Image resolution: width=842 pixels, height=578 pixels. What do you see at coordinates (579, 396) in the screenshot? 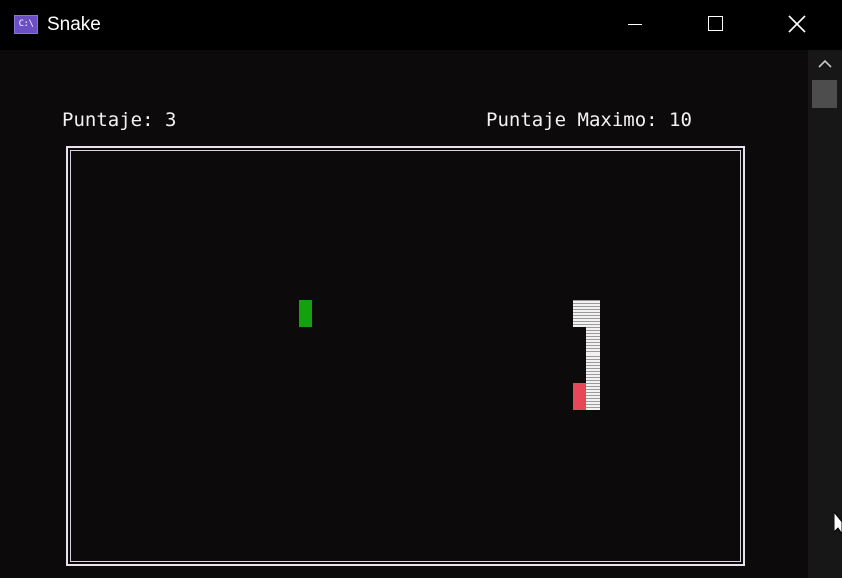
I see `snake-head` at bounding box center [579, 396].